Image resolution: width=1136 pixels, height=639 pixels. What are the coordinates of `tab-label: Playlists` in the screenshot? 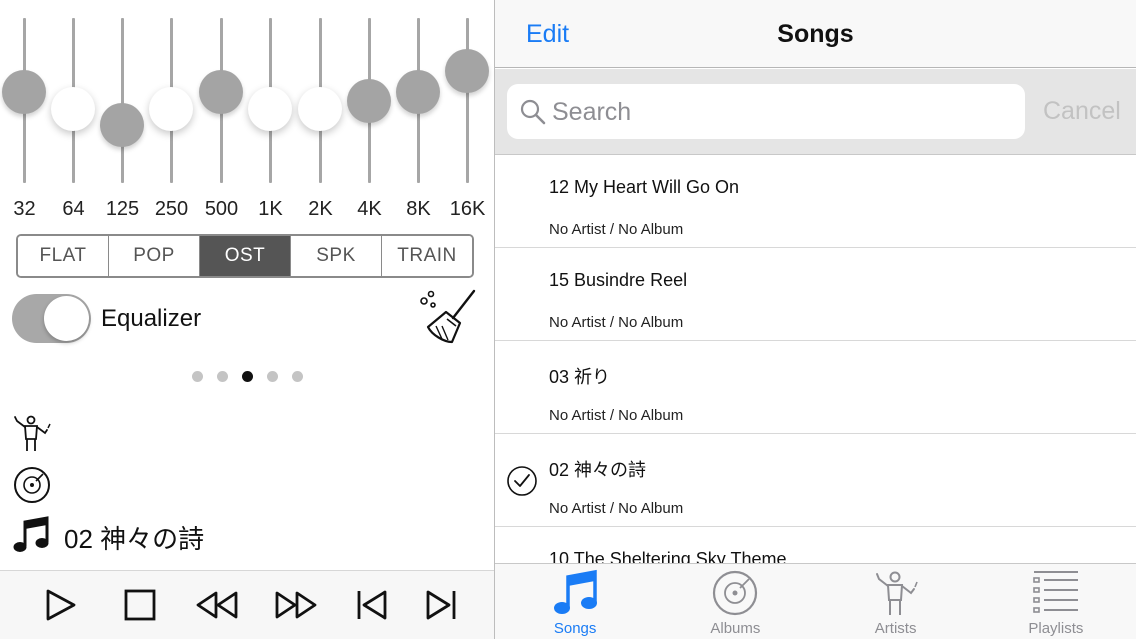 It's located at (1056, 628).